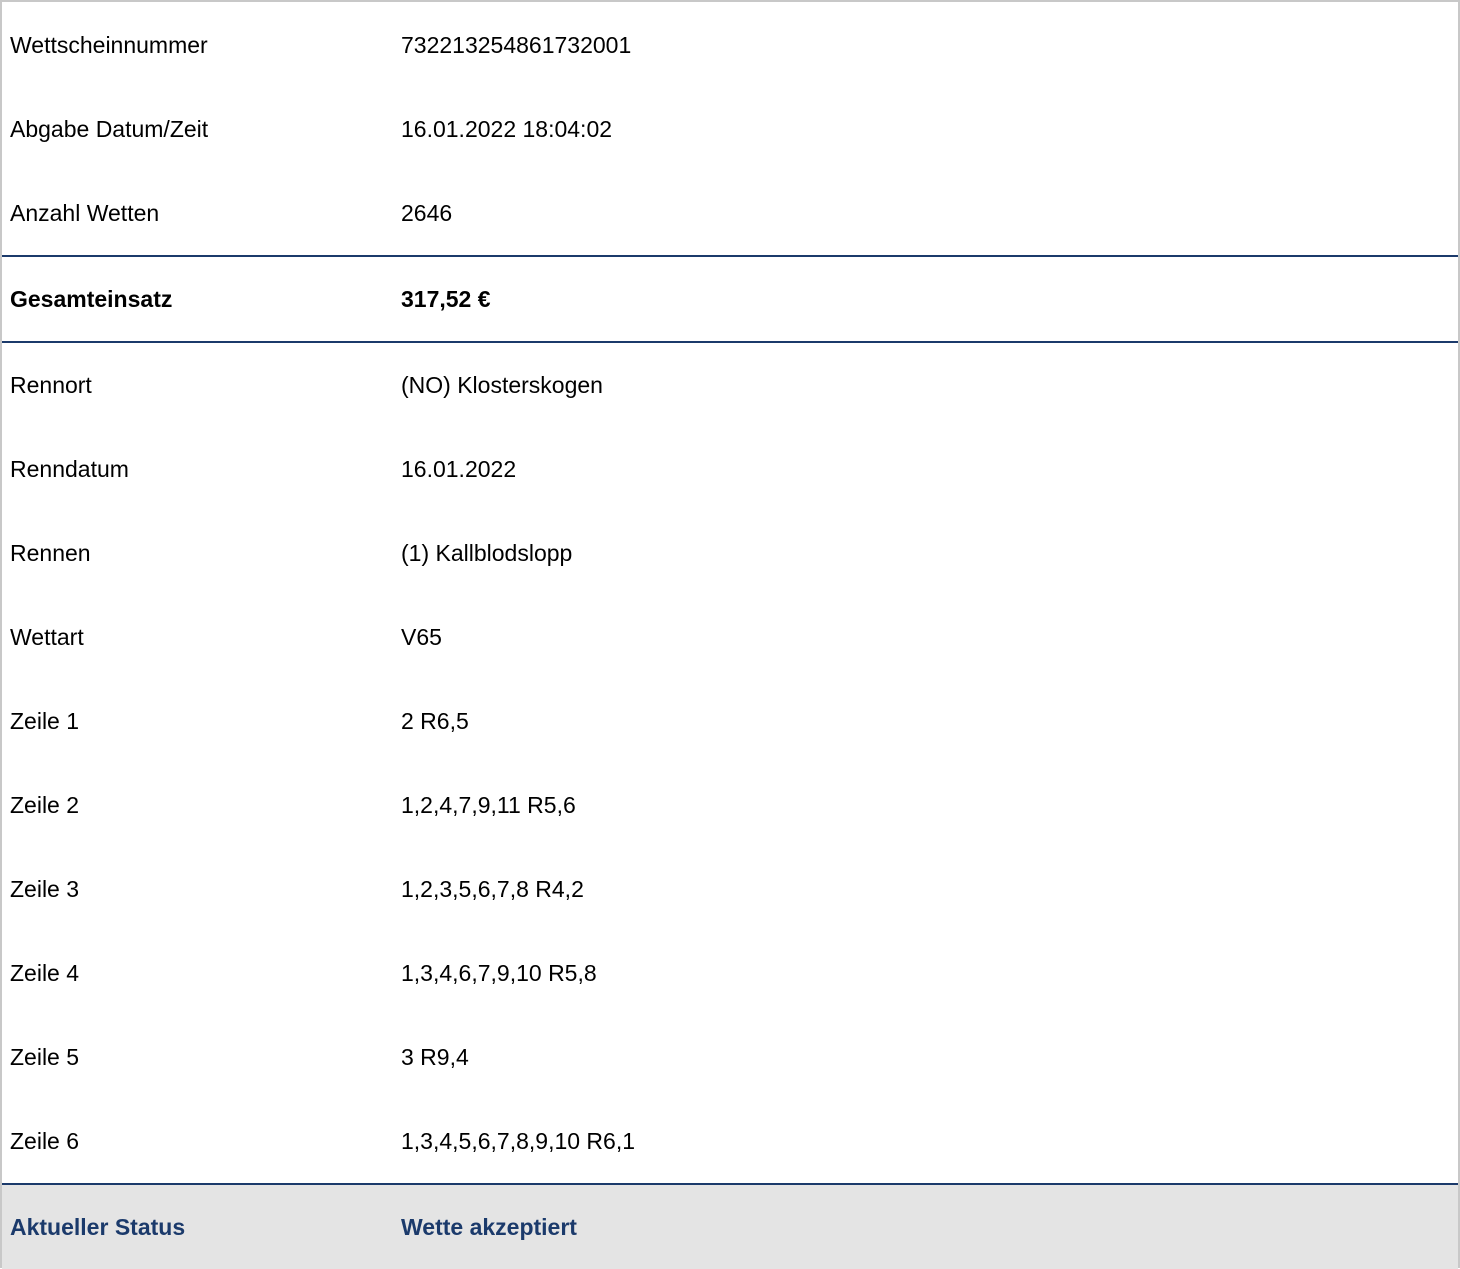  What do you see at coordinates (730, 973) in the screenshot?
I see `line-4-row: Zeile 4 1,3,4,6,7,9,10 R5,8` at bounding box center [730, 973].